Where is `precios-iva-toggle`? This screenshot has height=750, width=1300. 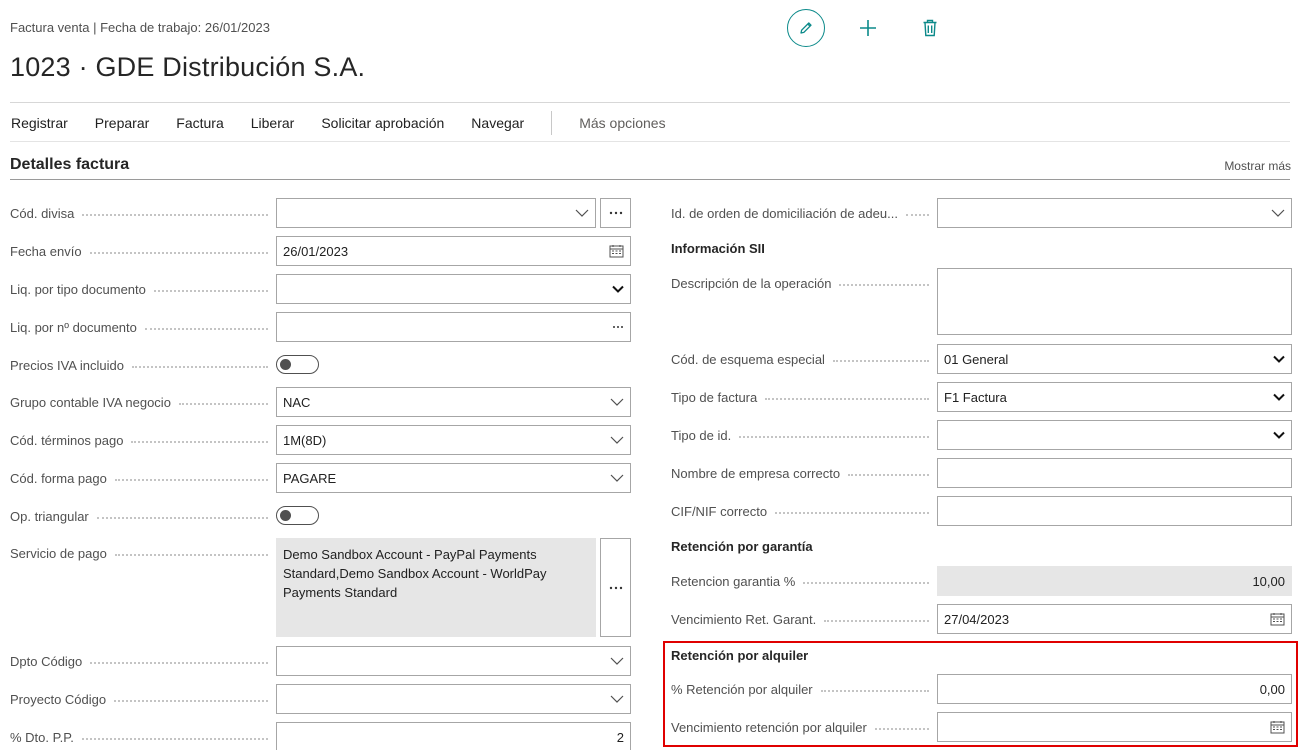
precios-iva-toggle is located at coordinates (297, 364).